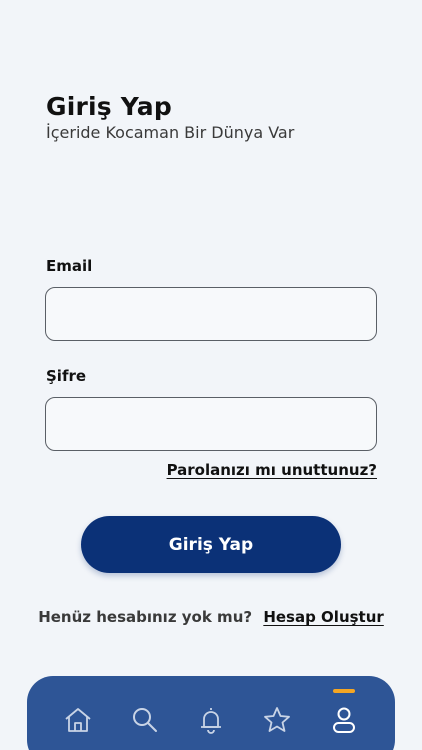 The width and height of the screenshot is (422, 750). I want to click on star-icon, so click(277, 719).